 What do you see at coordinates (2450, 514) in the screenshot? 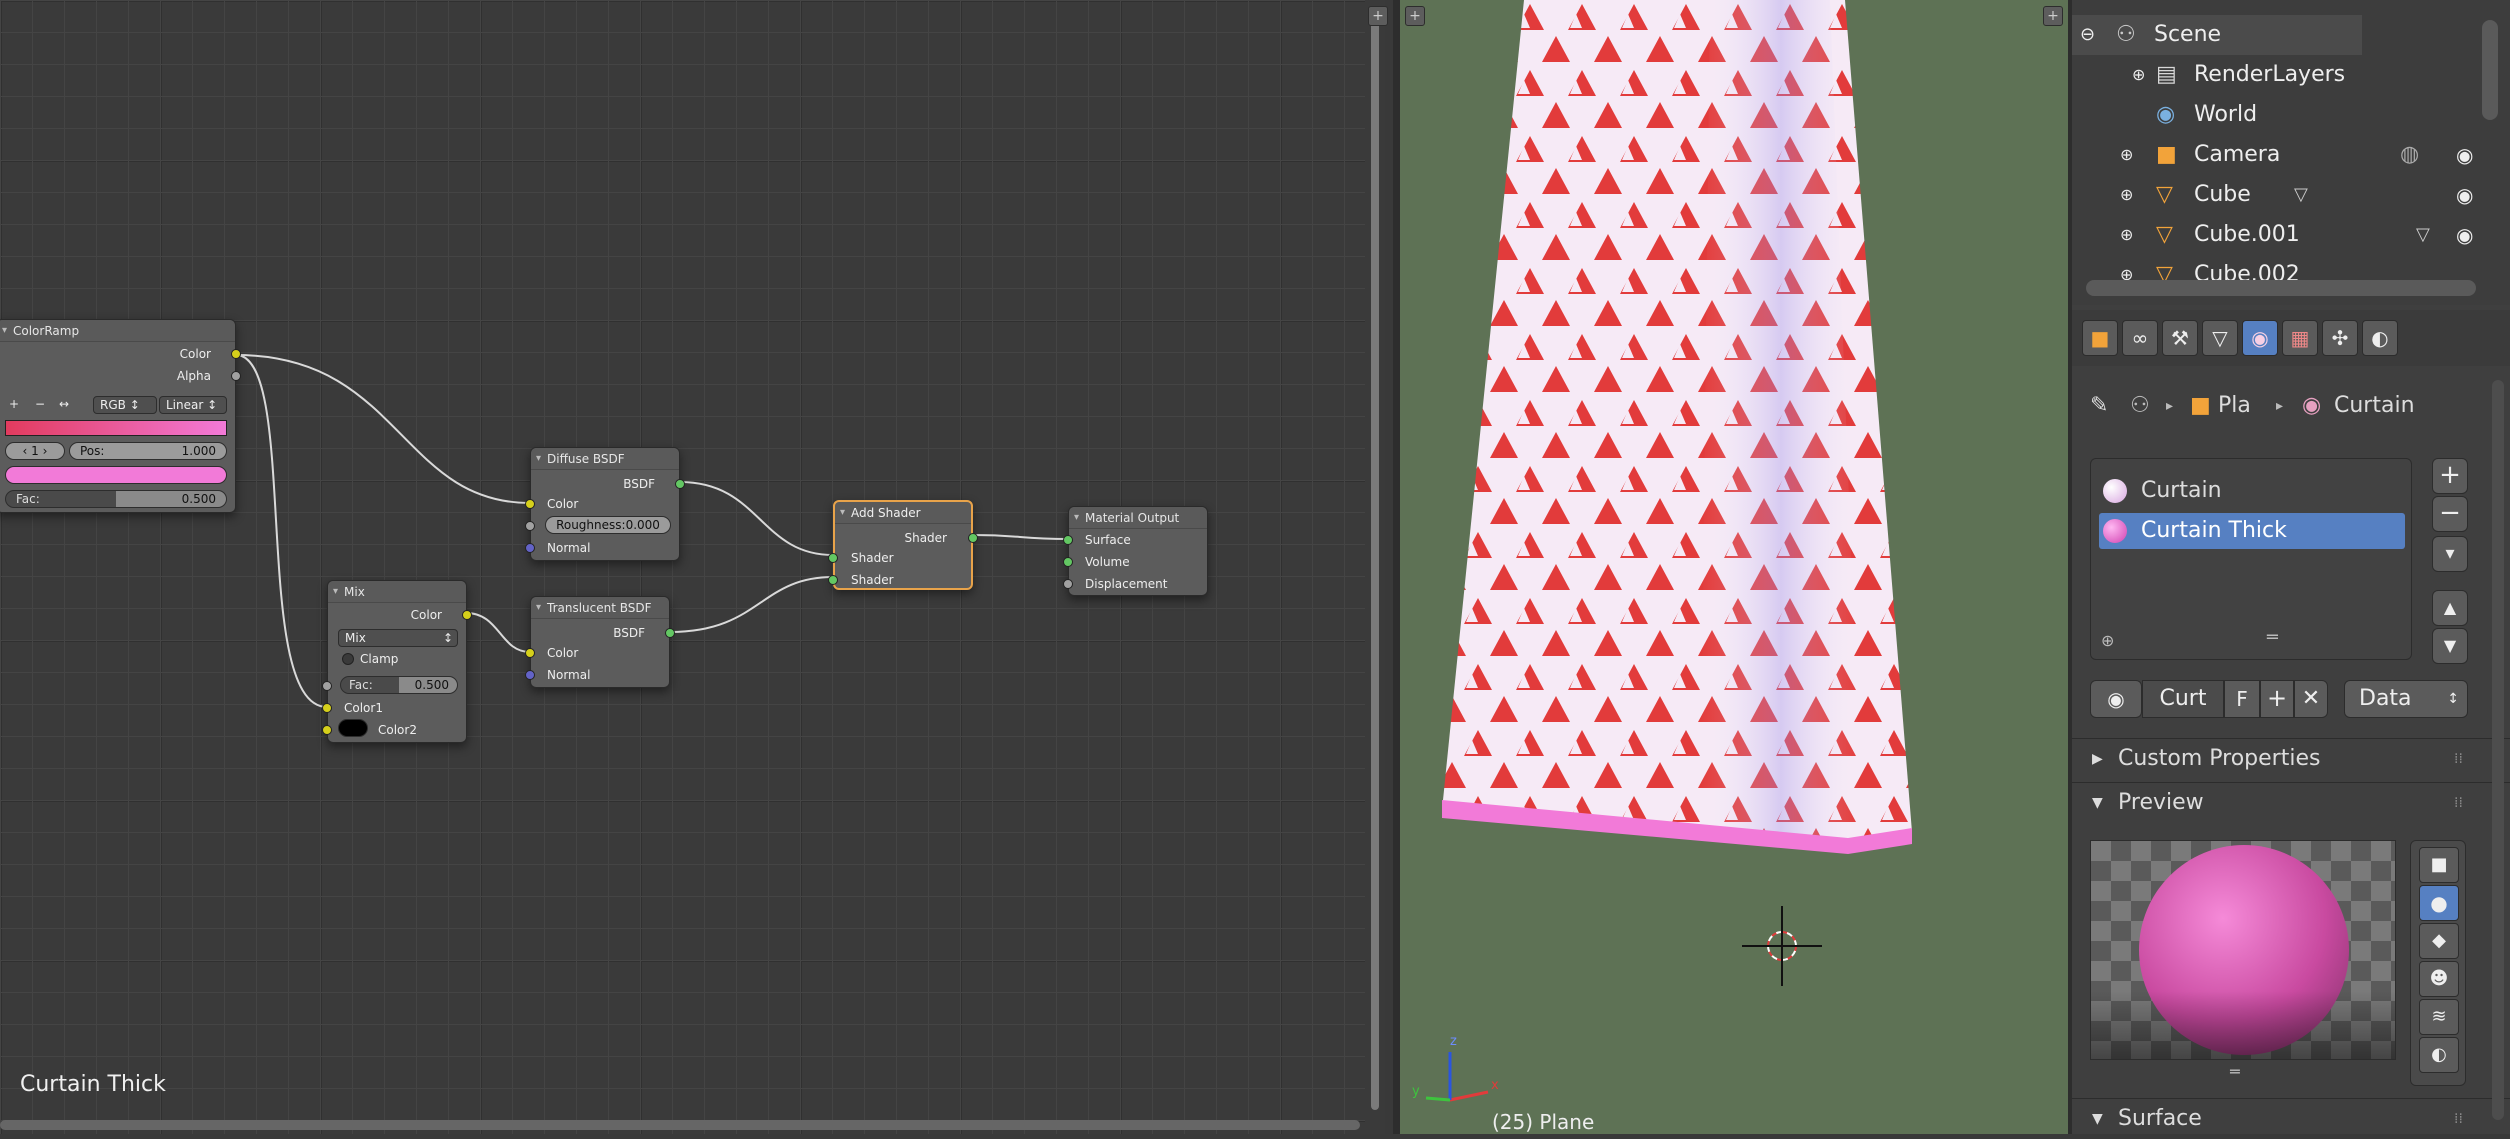
I see `remove-slot-button: −` at bounding box center [2450, 514].